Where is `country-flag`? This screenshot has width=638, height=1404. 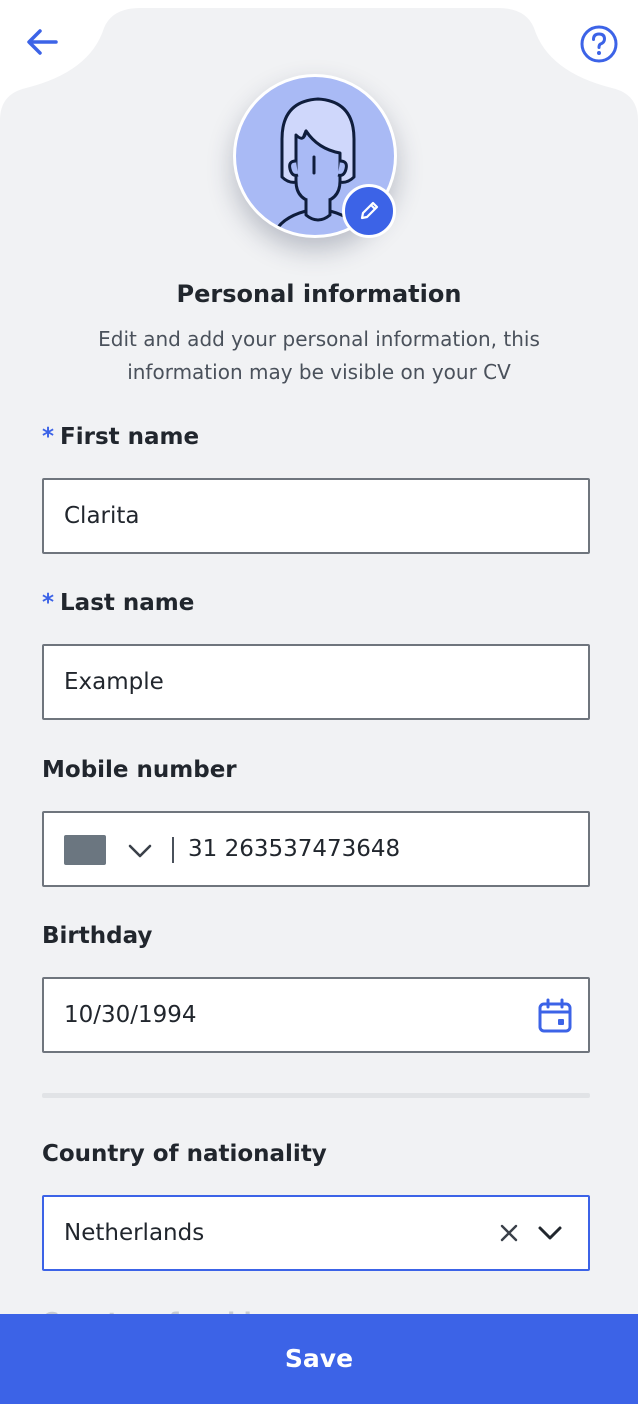 country-flag is located at coordinates (85, 850).